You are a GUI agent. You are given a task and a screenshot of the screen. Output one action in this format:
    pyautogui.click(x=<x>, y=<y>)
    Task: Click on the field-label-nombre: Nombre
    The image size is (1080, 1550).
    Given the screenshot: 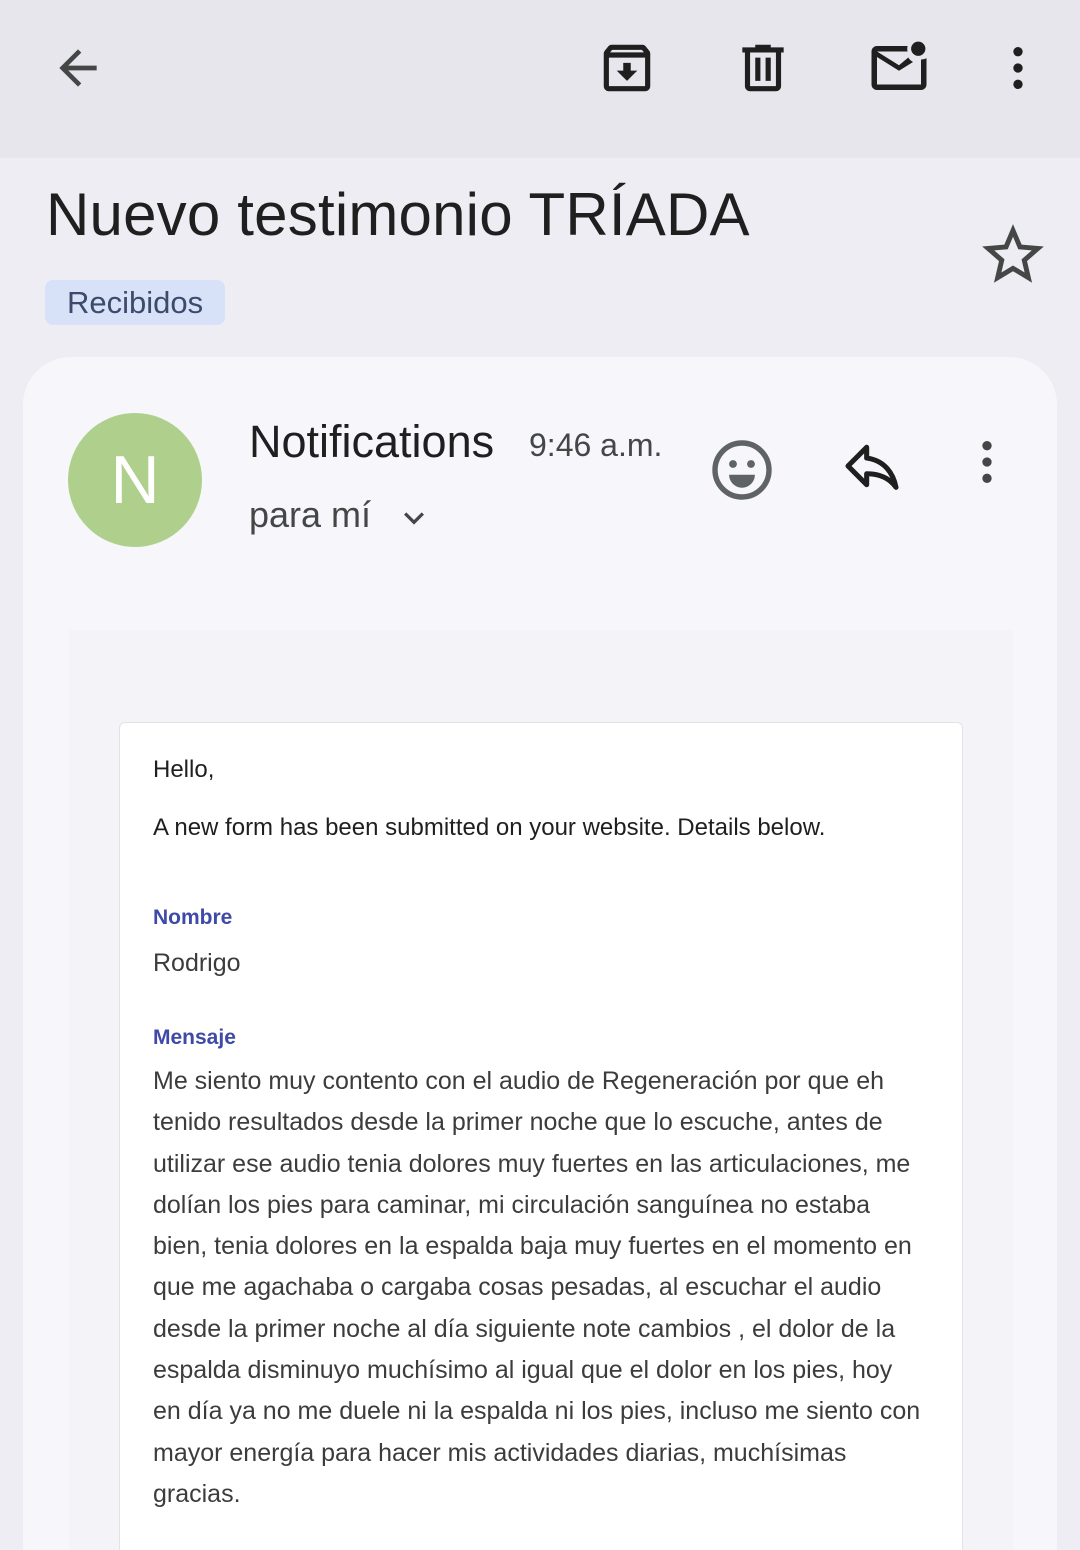 What is the action you would take?
    pyautogui.click(x=193, y=917)
    